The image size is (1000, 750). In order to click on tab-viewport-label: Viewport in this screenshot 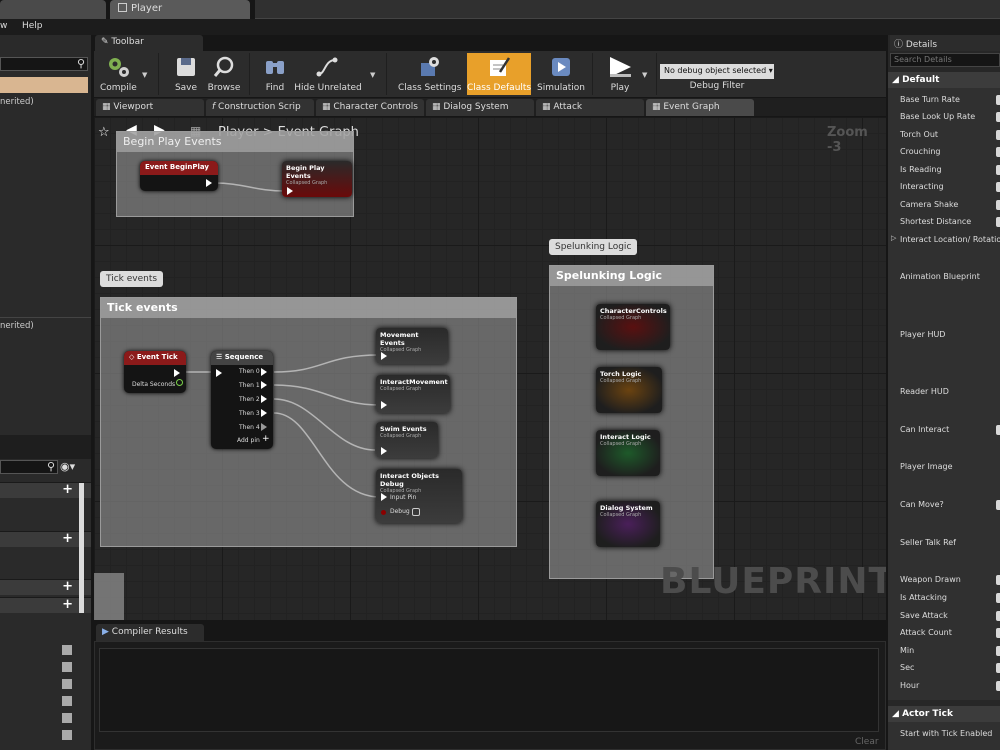, I will do `click(133, 107)`.